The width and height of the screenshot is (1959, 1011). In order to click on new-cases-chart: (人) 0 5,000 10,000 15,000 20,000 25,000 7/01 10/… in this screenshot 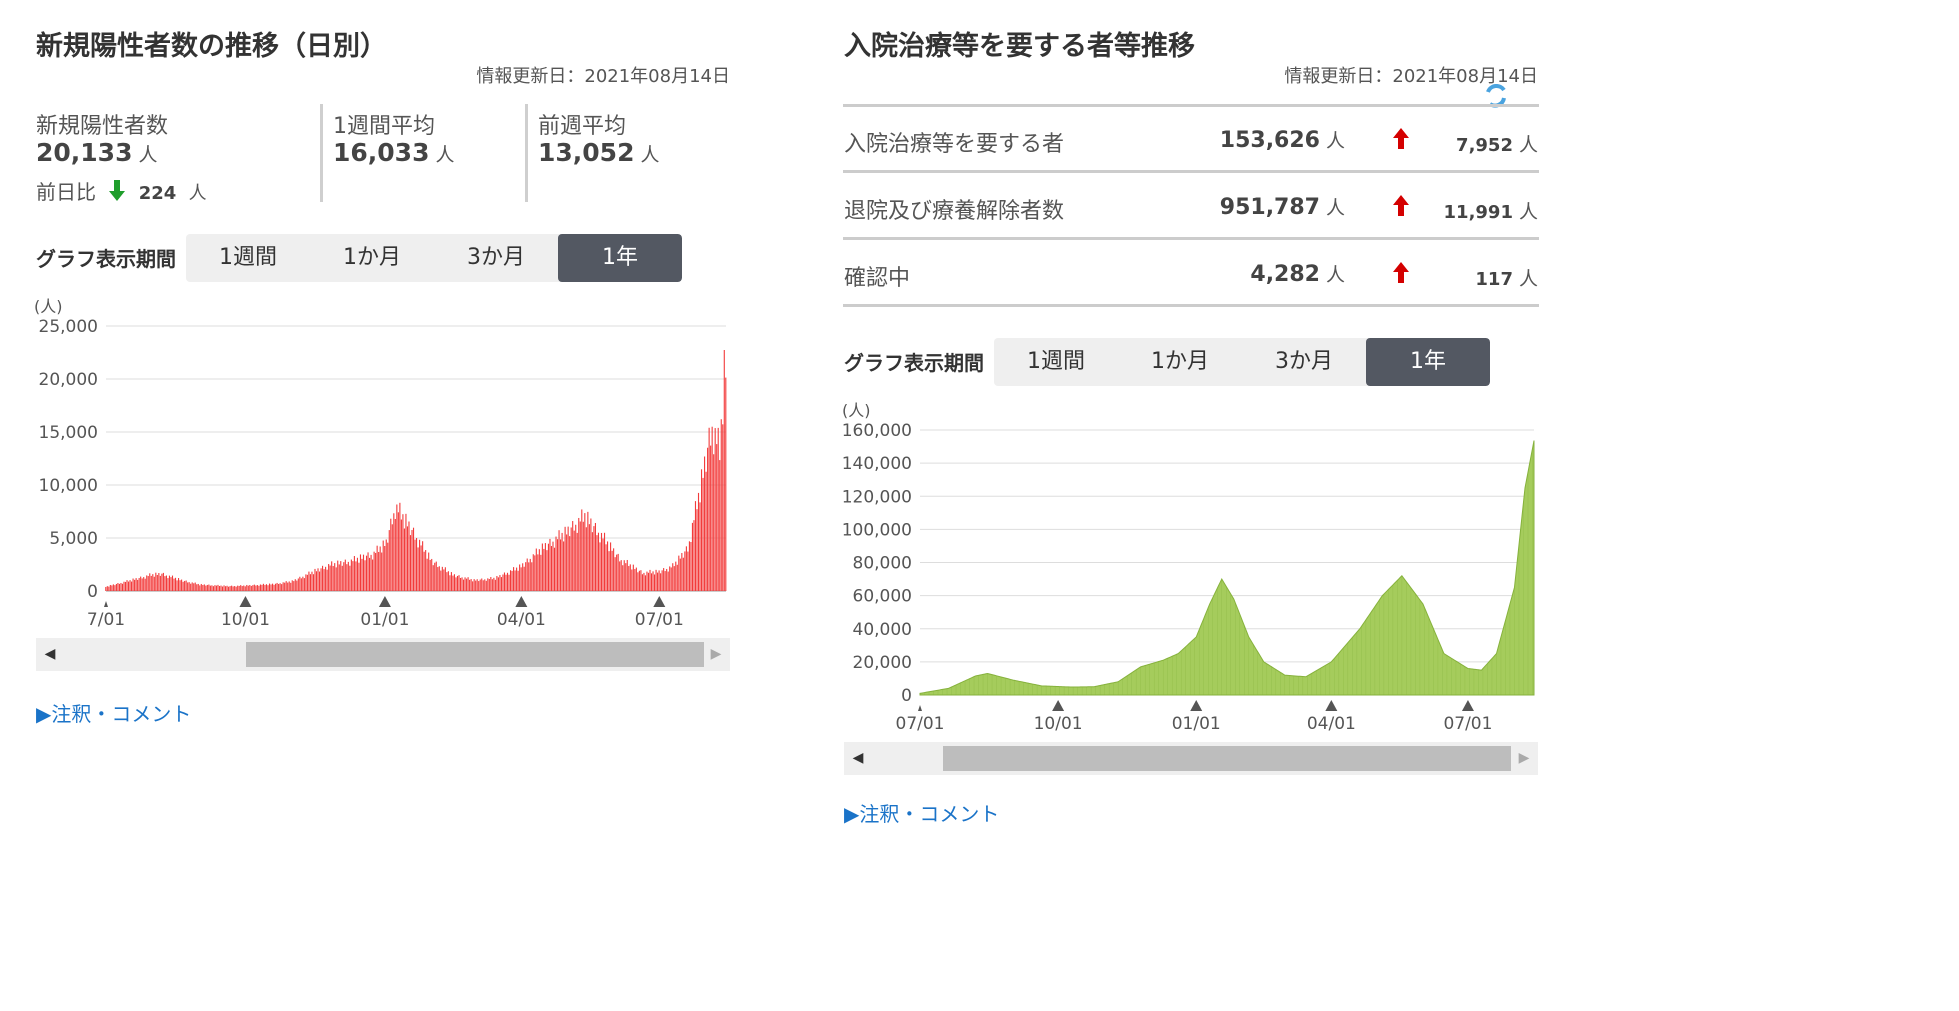, I will do `click(380, 463)`.